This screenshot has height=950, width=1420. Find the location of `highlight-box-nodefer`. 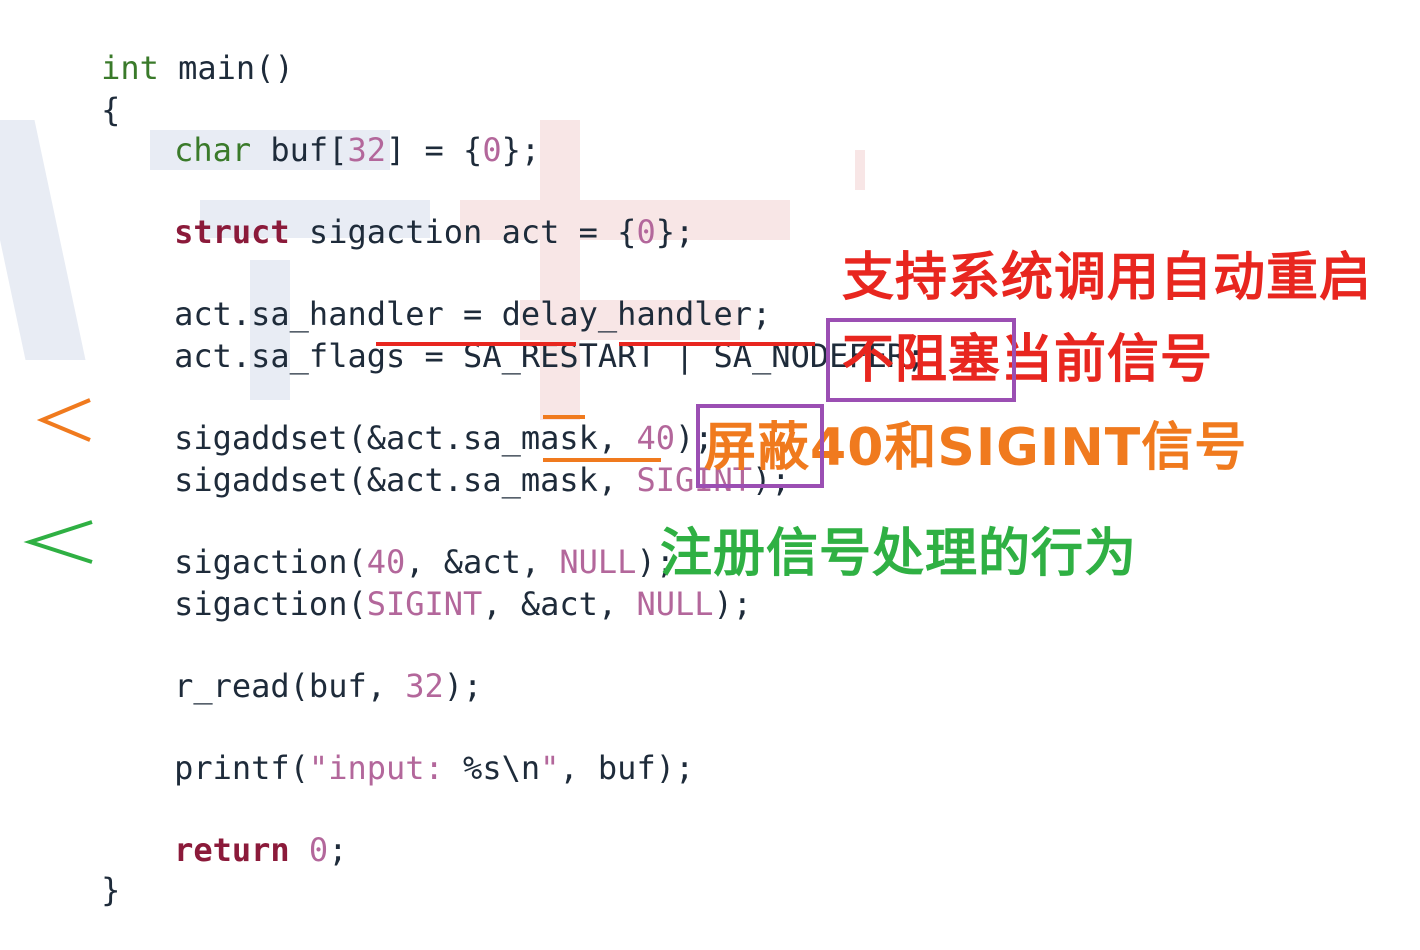

highlight-box-nodefer is located at coordinates (921, 360).